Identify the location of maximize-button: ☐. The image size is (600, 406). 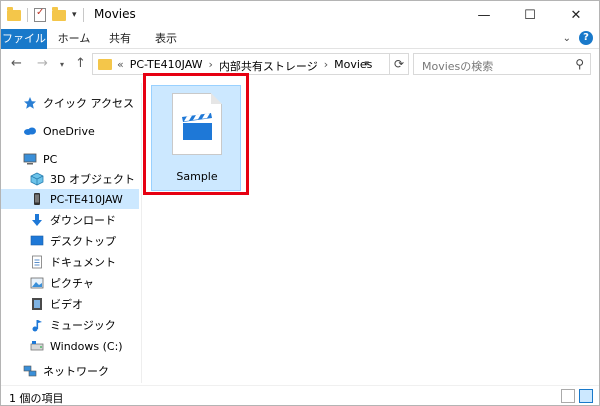
(530, 15).